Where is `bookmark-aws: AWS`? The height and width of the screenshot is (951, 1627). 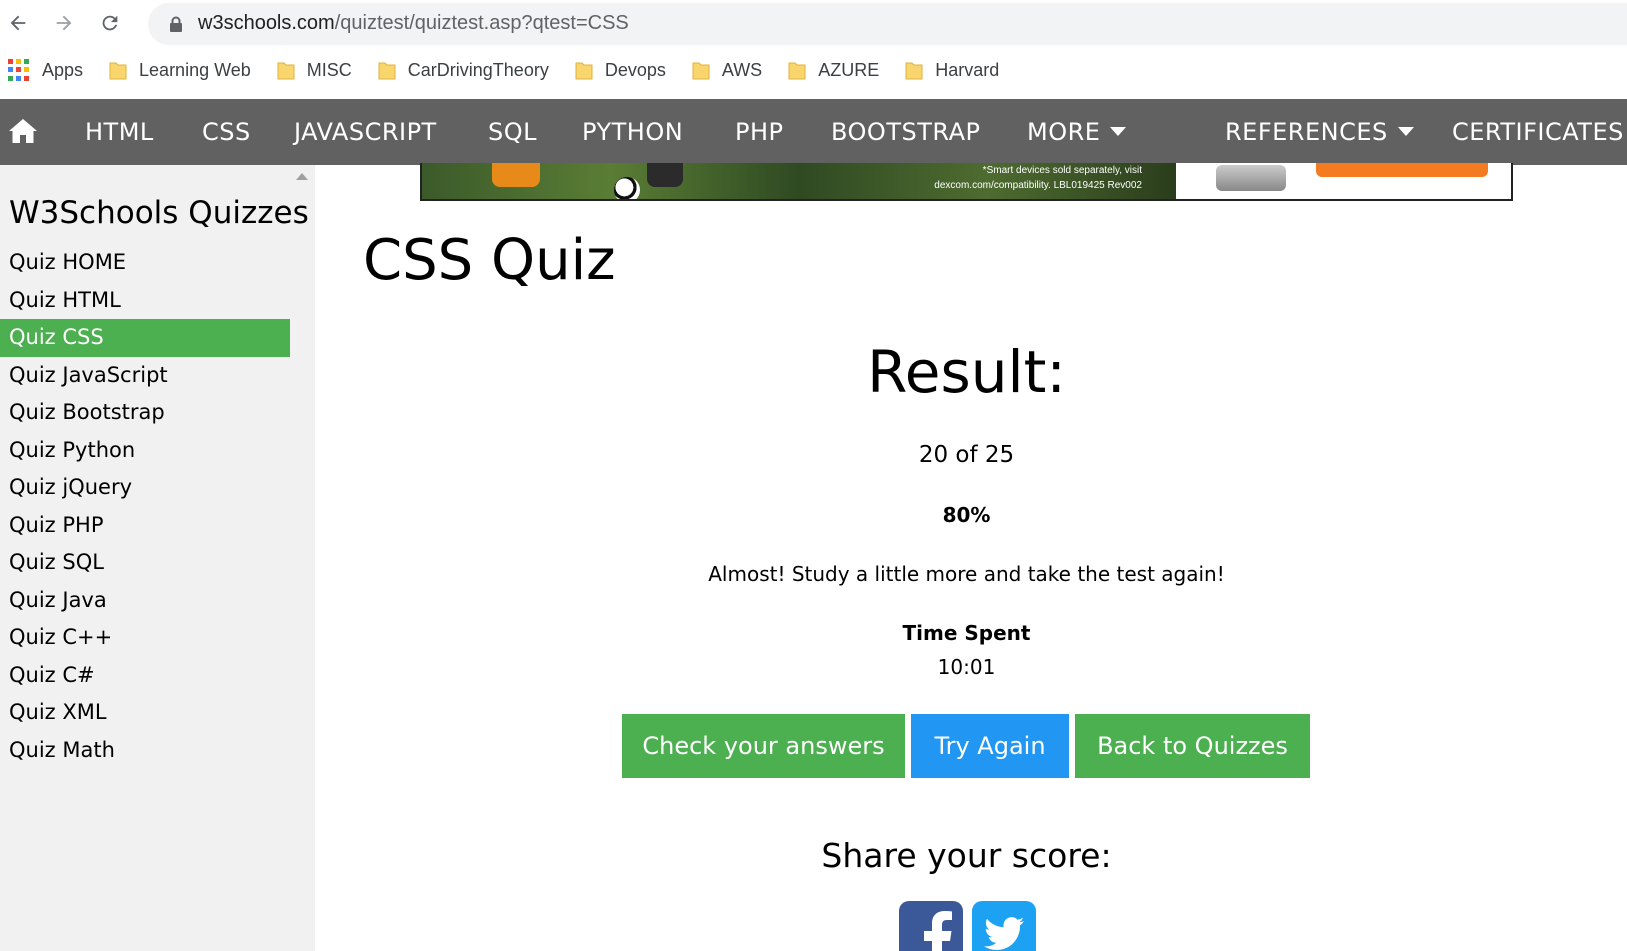
bookmark-aws: AWS is located at coordinates (727, 70).